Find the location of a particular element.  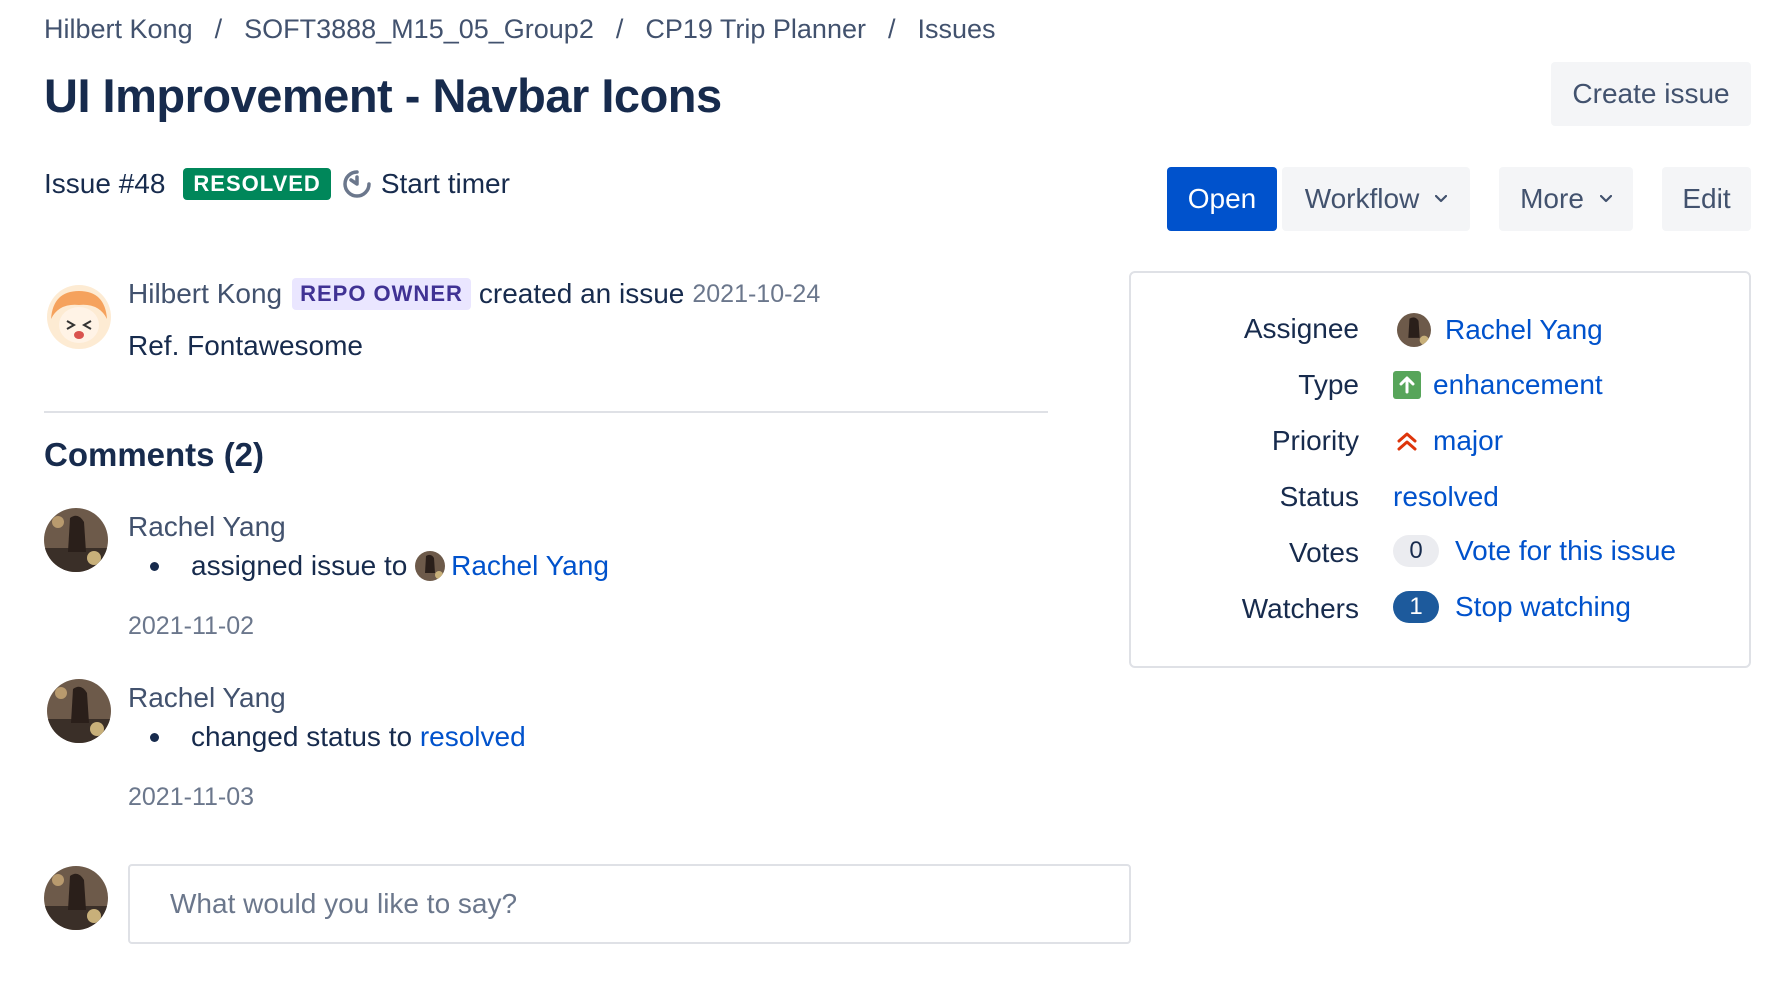

double-chevron-up-icon is located at coordinates (1407, 441).